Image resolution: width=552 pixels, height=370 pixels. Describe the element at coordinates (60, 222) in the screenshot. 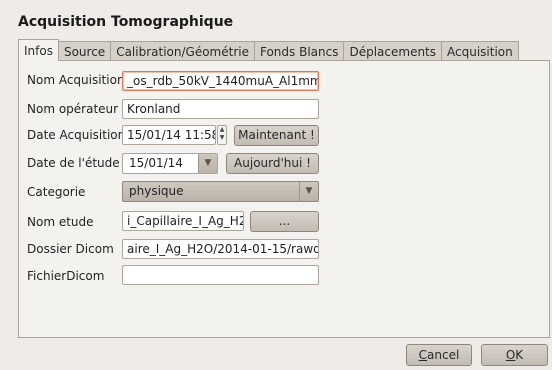

I see `nom-etude-label: Nom etude` at that location.